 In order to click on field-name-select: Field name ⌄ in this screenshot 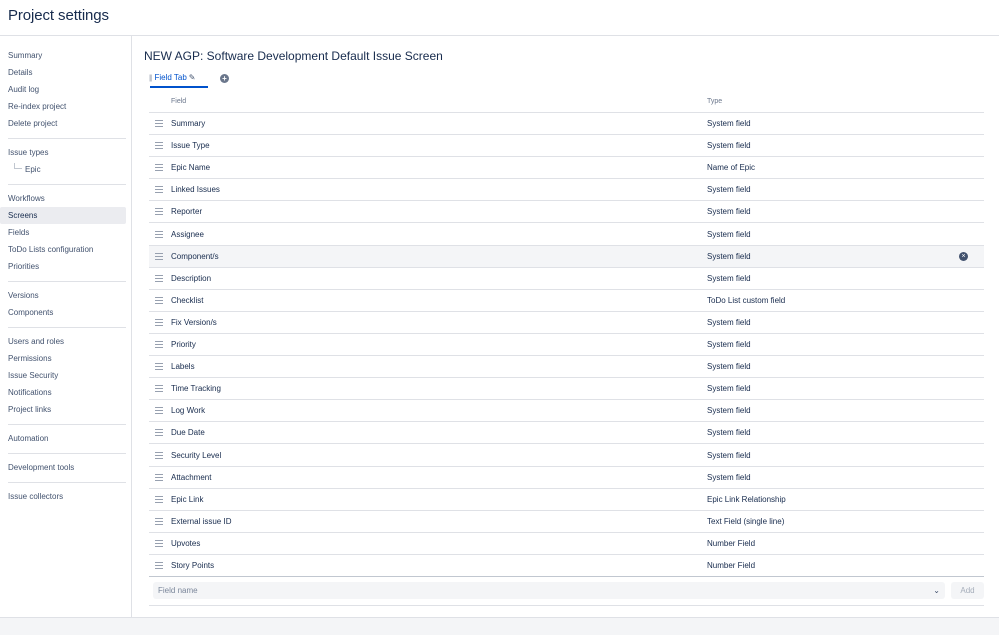, I will do `click(549, 590)`.